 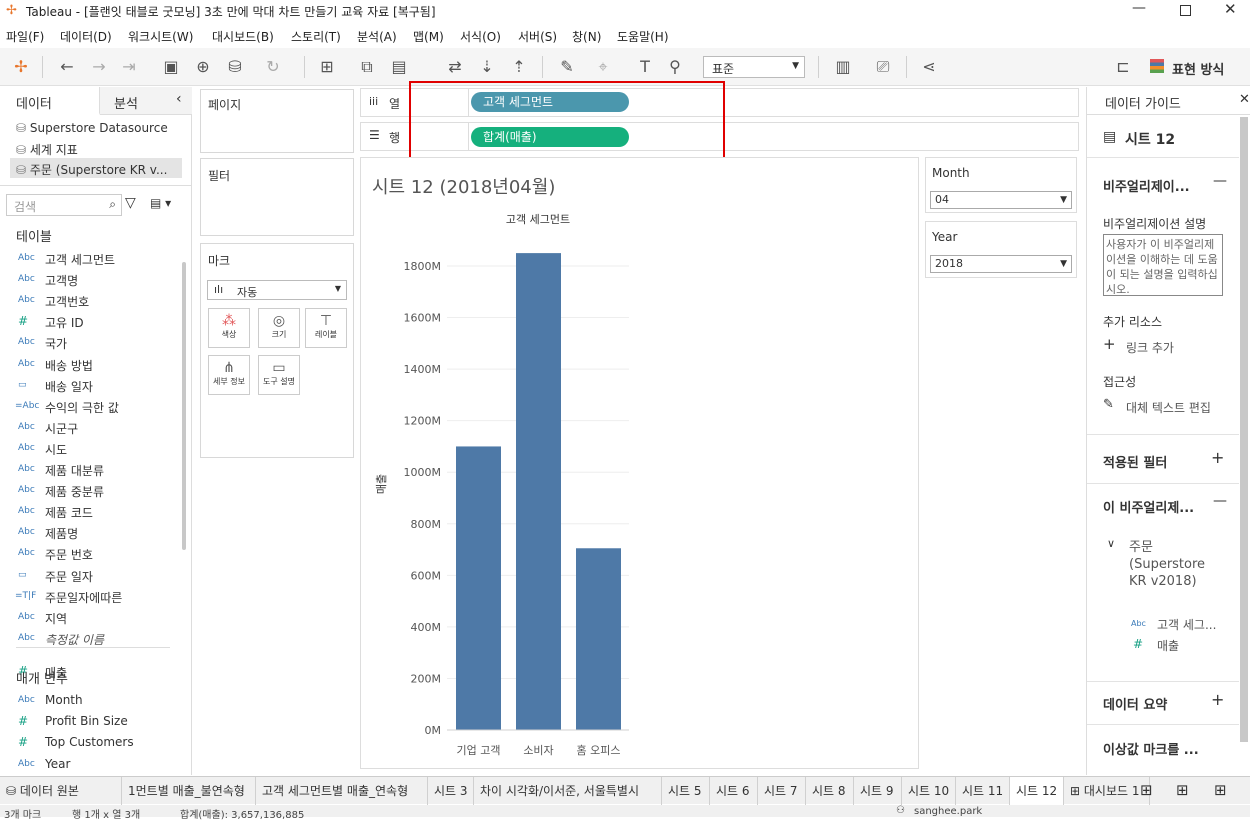 I want to click on tab-sheet: 시트 11, so click(x=983, y=791).